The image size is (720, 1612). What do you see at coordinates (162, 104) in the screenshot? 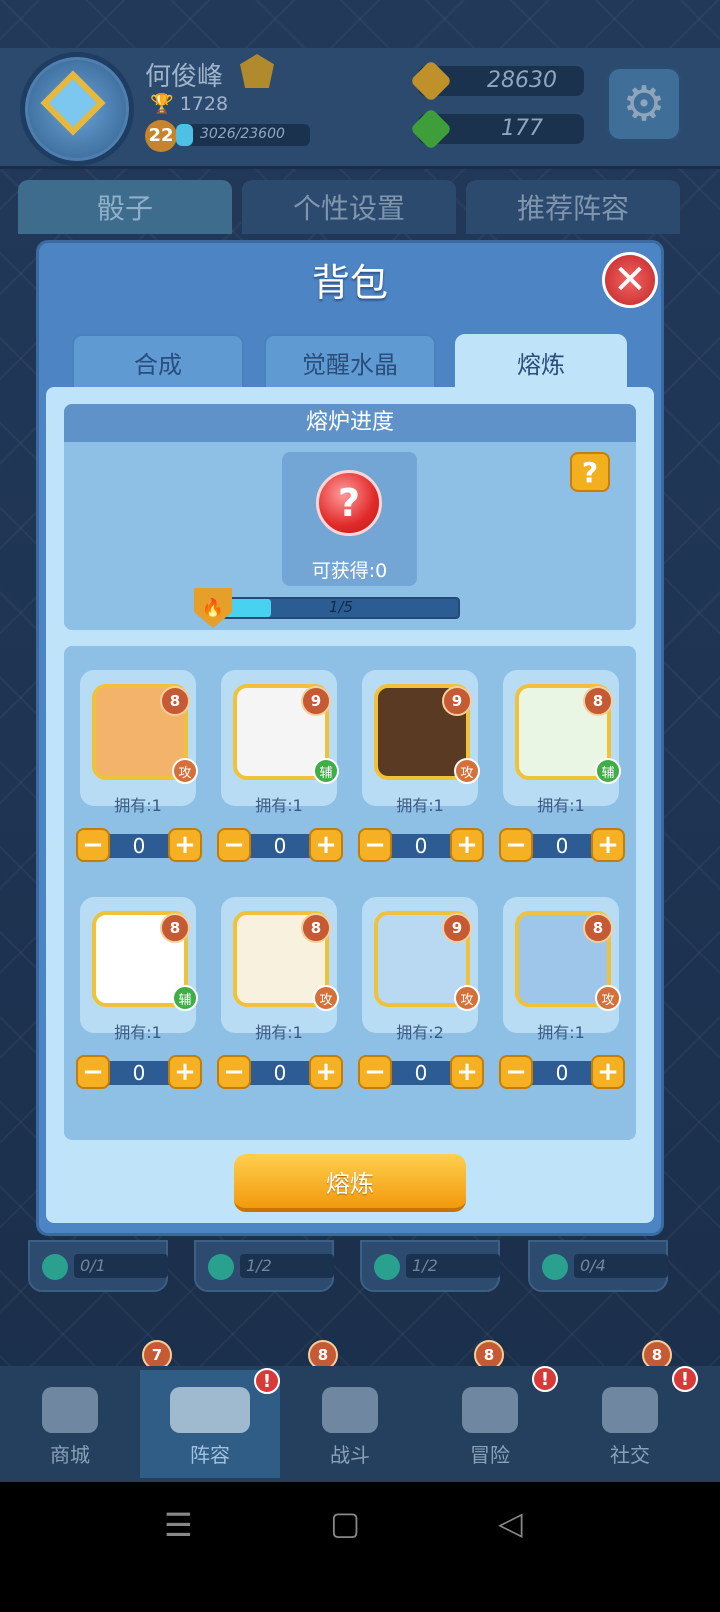
I see `trophy-icon: 🏆` at bounding box center [162, 104].